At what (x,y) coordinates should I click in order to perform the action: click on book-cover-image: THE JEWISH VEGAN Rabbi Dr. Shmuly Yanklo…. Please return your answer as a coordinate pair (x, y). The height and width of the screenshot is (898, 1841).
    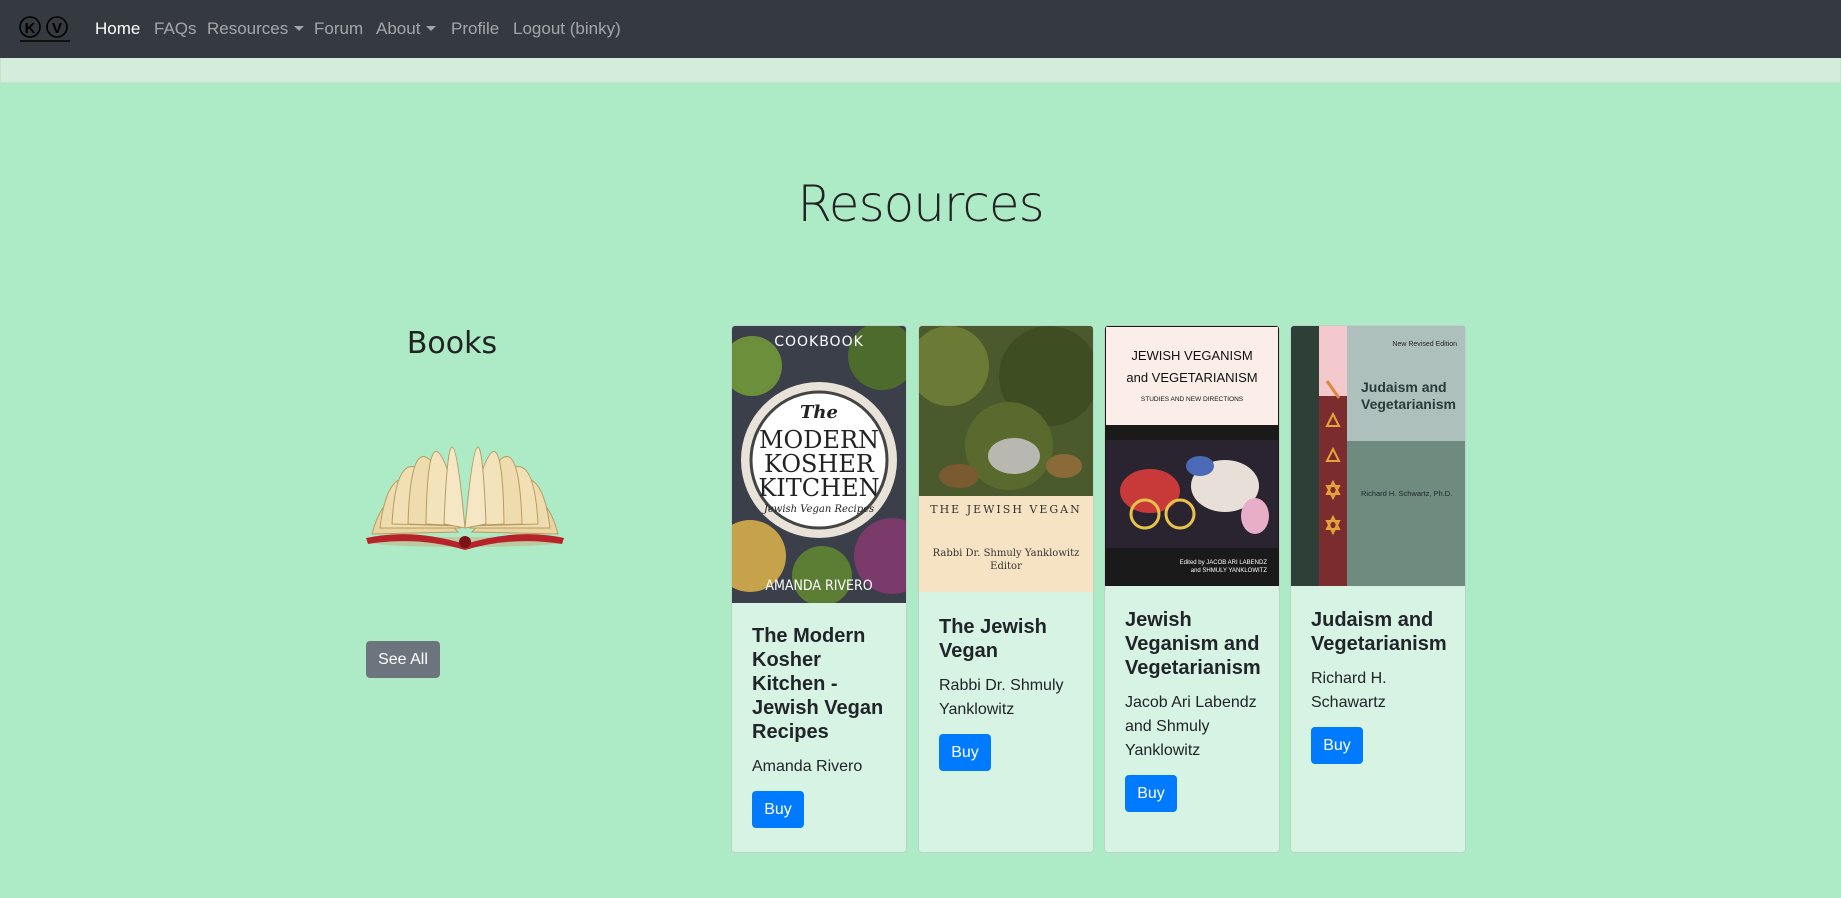
    Looking at the image, I should click on (1006, 459).